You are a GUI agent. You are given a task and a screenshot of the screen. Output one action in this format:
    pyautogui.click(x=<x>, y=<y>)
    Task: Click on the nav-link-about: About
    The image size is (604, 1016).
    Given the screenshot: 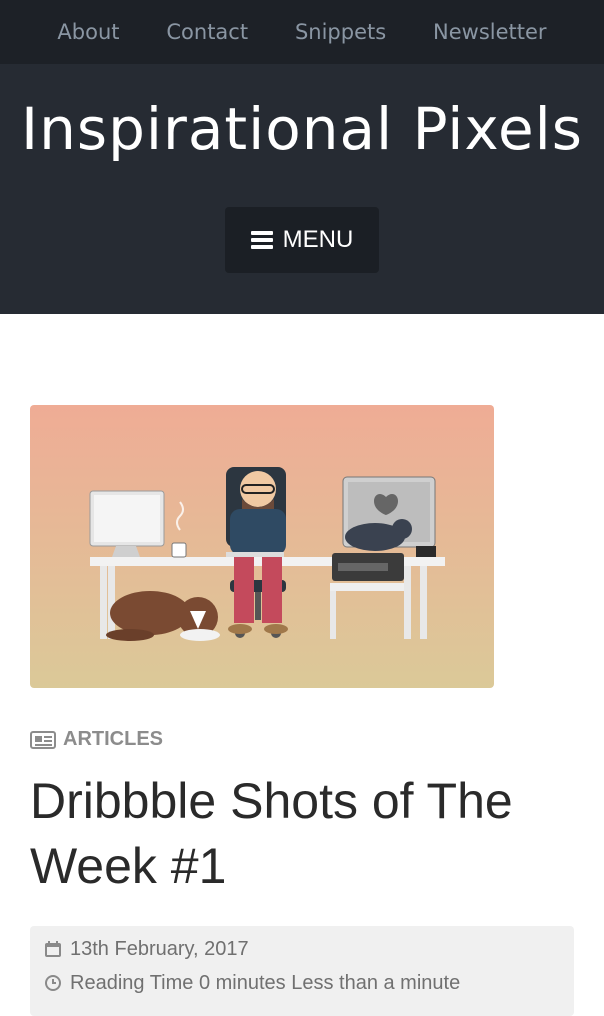 What is the action you would take?
    pyautogui.click(x=88, y=32)
    